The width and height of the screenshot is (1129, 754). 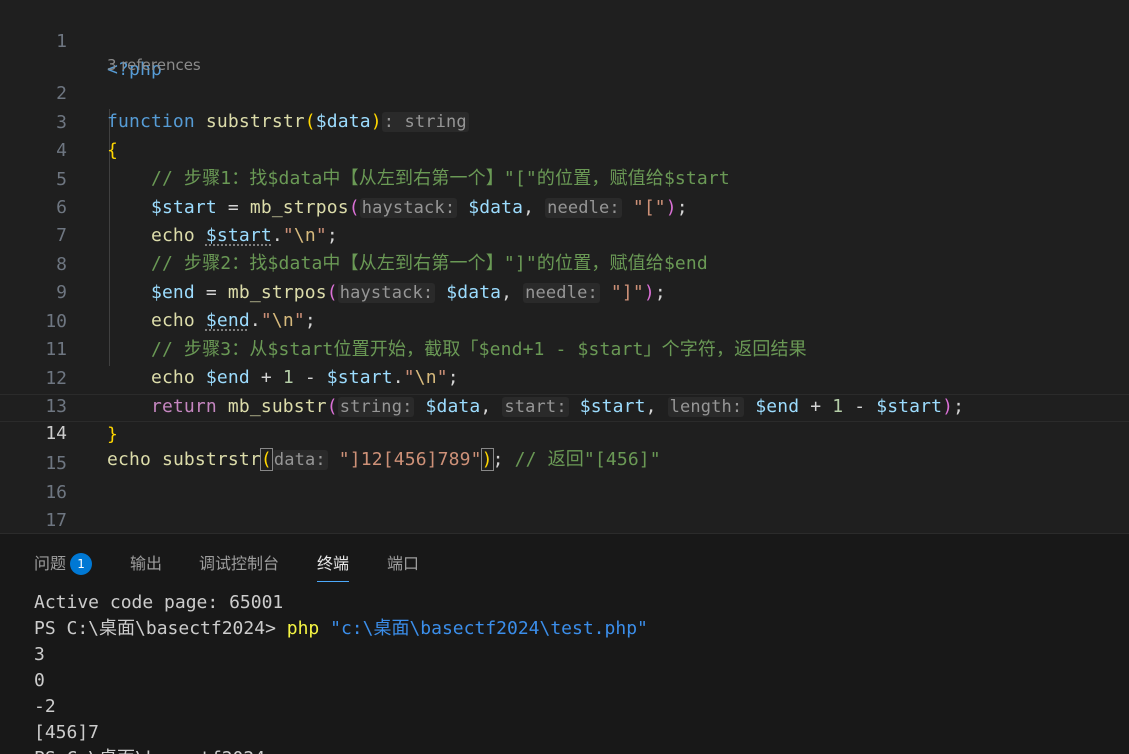 I want to click on tab-output: 输出, so click(x=146, y=562).